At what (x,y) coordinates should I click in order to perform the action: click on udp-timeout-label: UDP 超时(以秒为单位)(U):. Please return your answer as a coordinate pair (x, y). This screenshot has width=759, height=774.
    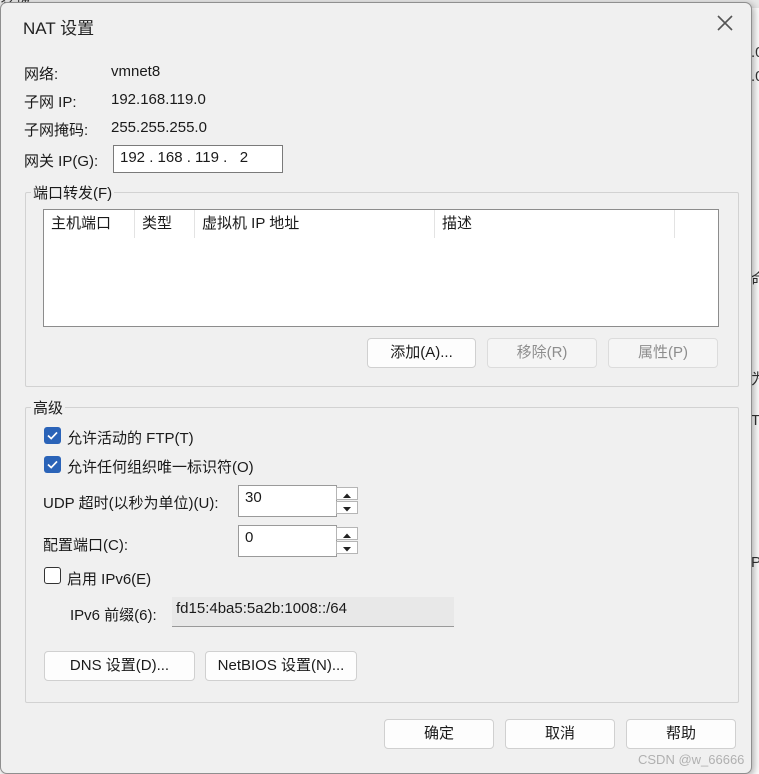
    Looking at the image, I should click on (131, 503).